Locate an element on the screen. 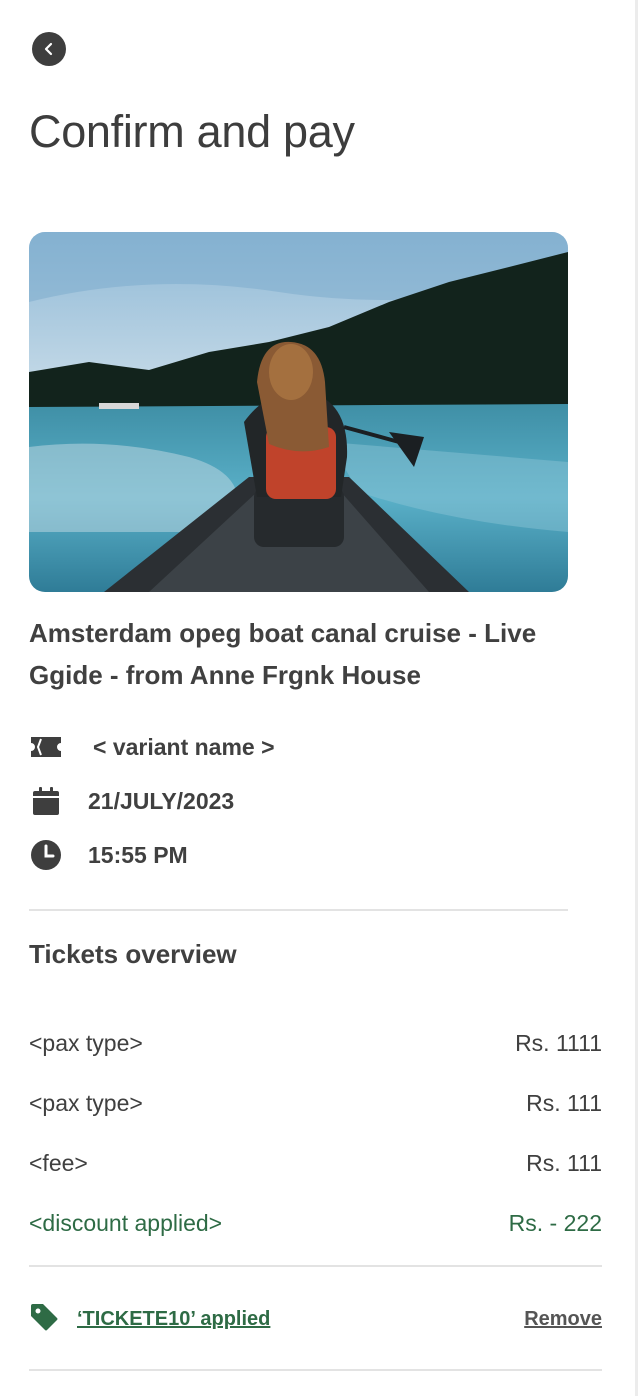 The height and width of the screenshot is (1396, 638). line-item-discount: <discount applied> Rs. - 222 is located at coordinates (315, 1223).